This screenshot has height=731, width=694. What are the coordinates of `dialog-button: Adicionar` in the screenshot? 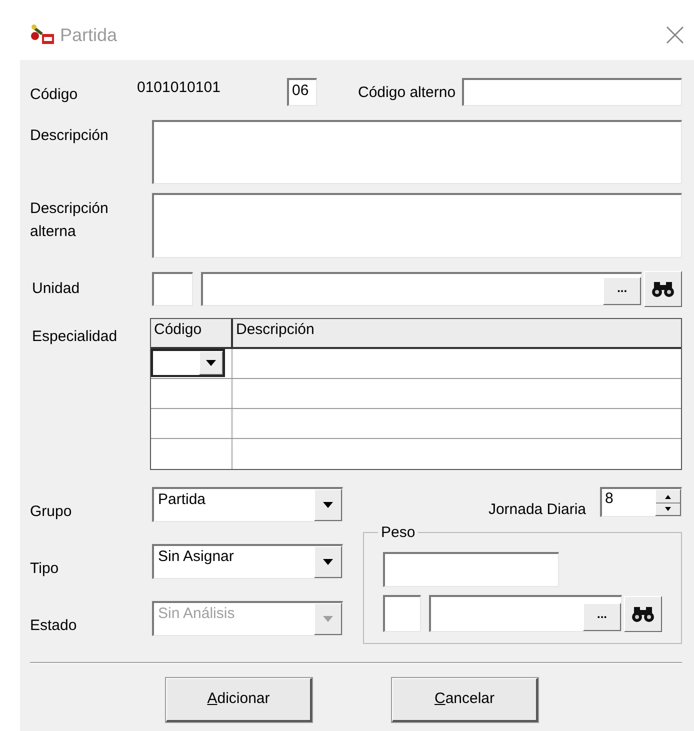 It's located at (239, 700).